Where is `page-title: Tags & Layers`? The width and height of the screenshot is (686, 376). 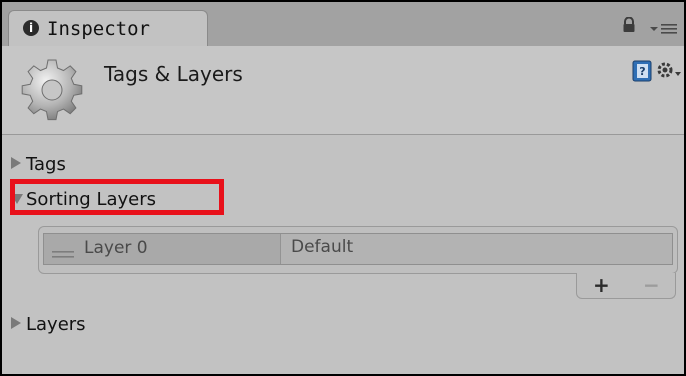
page-title: Tags & Layers is located at coordinates (173, 74).